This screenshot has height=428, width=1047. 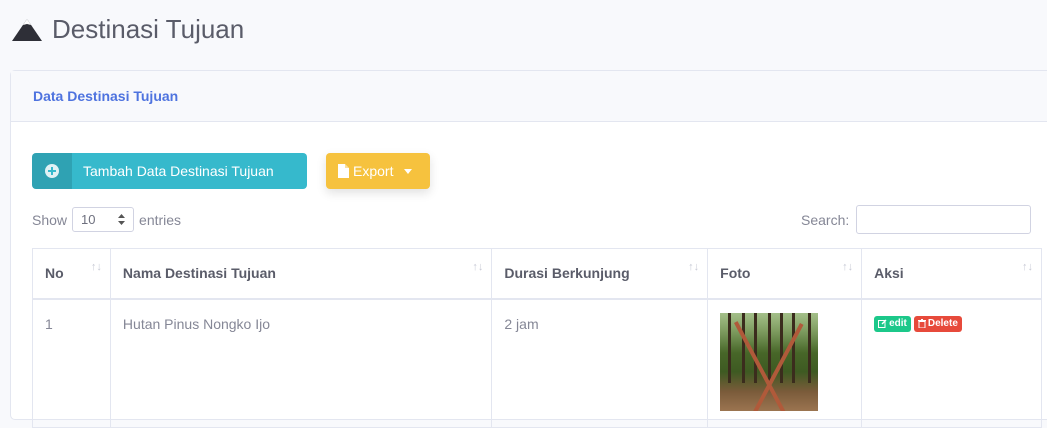 I want to click on export-button: Export, so click(x=378, y=171).